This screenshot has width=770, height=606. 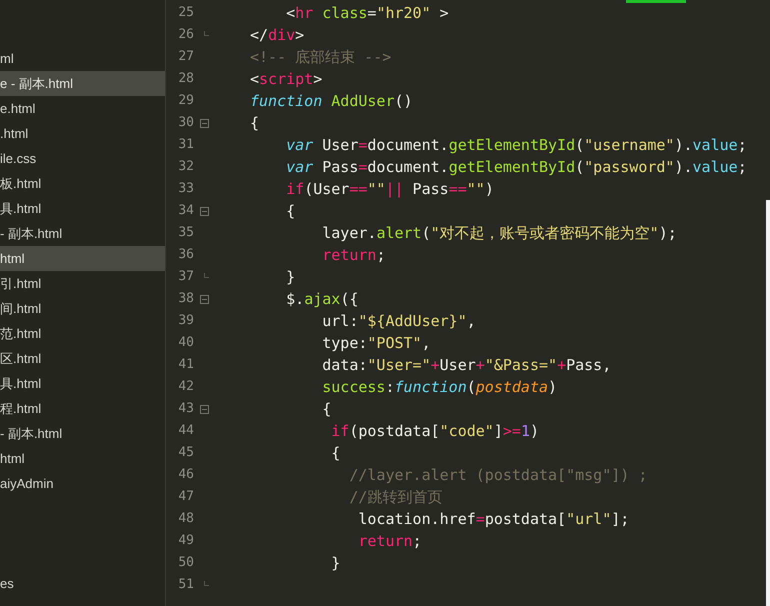 What do you see at coordinates (185, 145) in the screenshot?
I see `line-number: 31` at bounding box center [185, 145].